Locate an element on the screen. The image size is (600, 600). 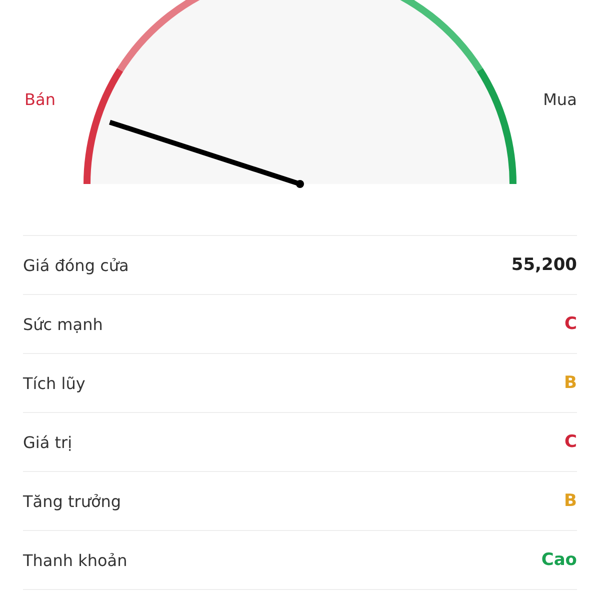
row-label: Giá trị is located at coordinates (47, 442).